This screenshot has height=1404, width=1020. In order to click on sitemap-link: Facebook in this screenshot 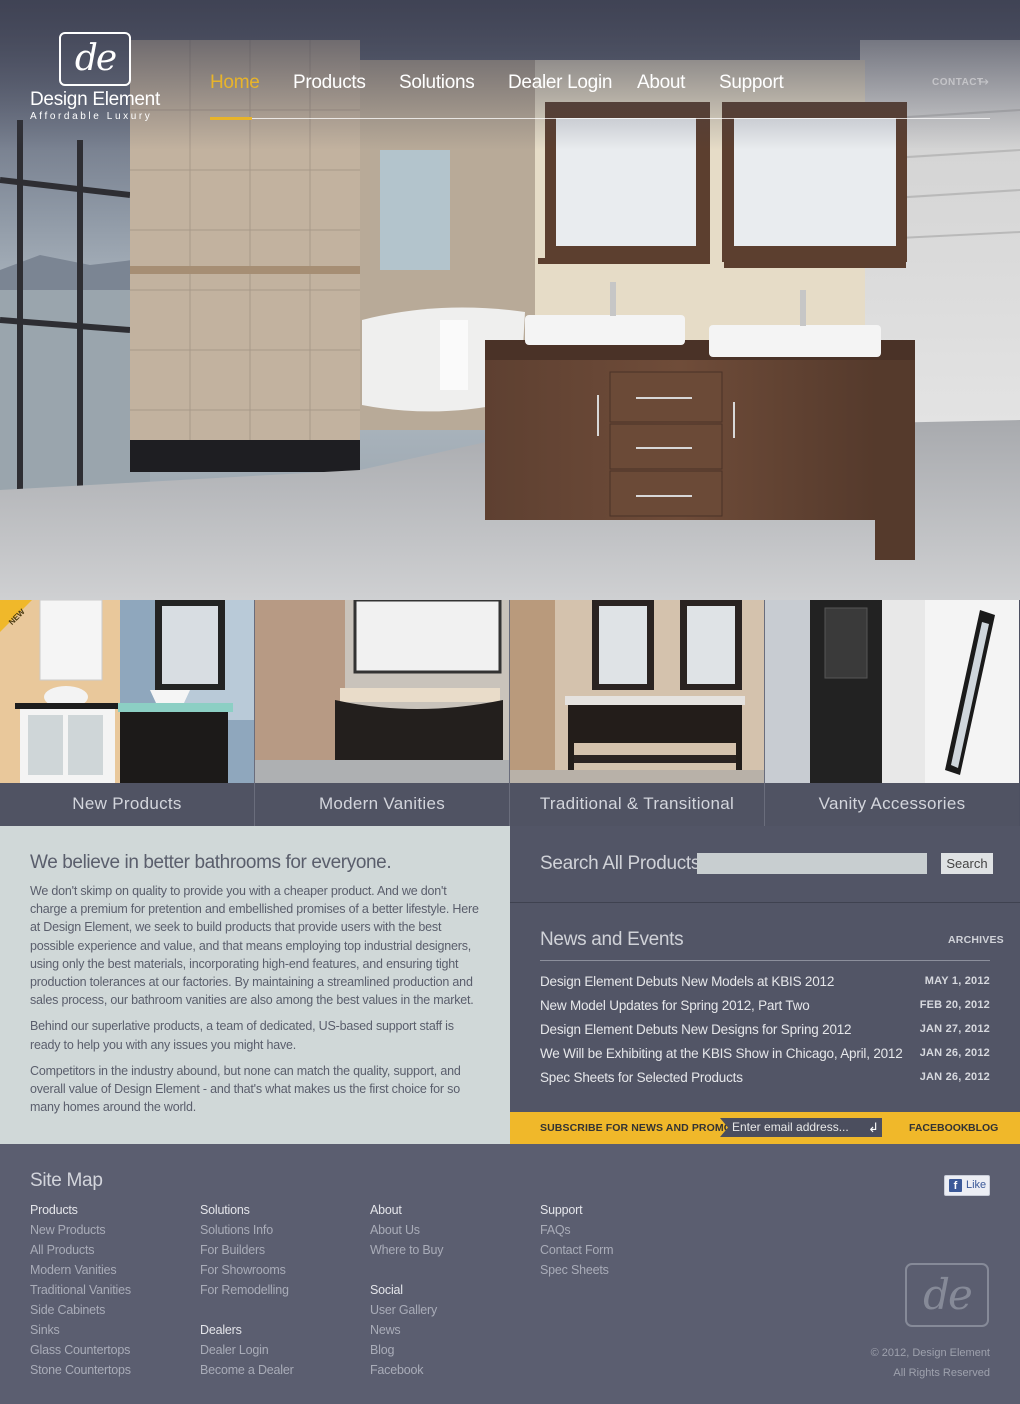, I will do `click(450, 1370)`.